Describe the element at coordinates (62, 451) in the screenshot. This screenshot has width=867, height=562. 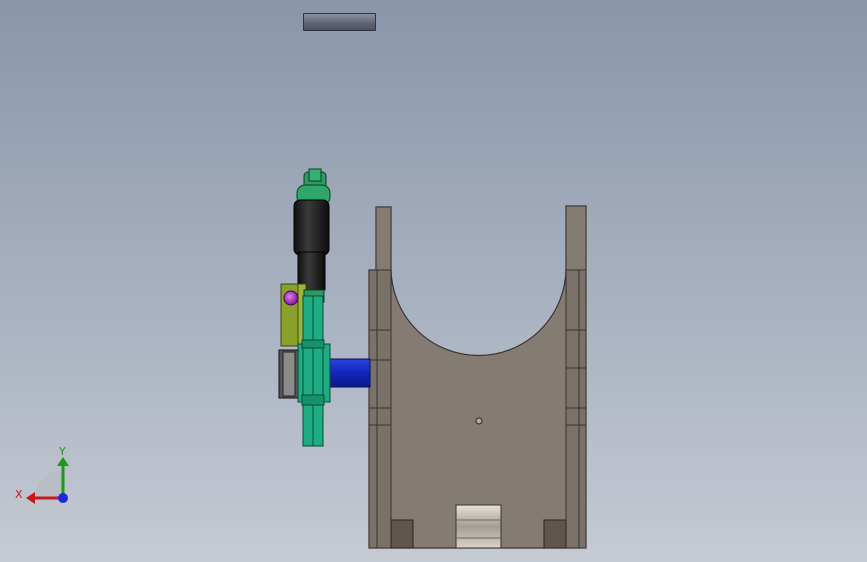
I see `y-axis-label: Y` at that location.